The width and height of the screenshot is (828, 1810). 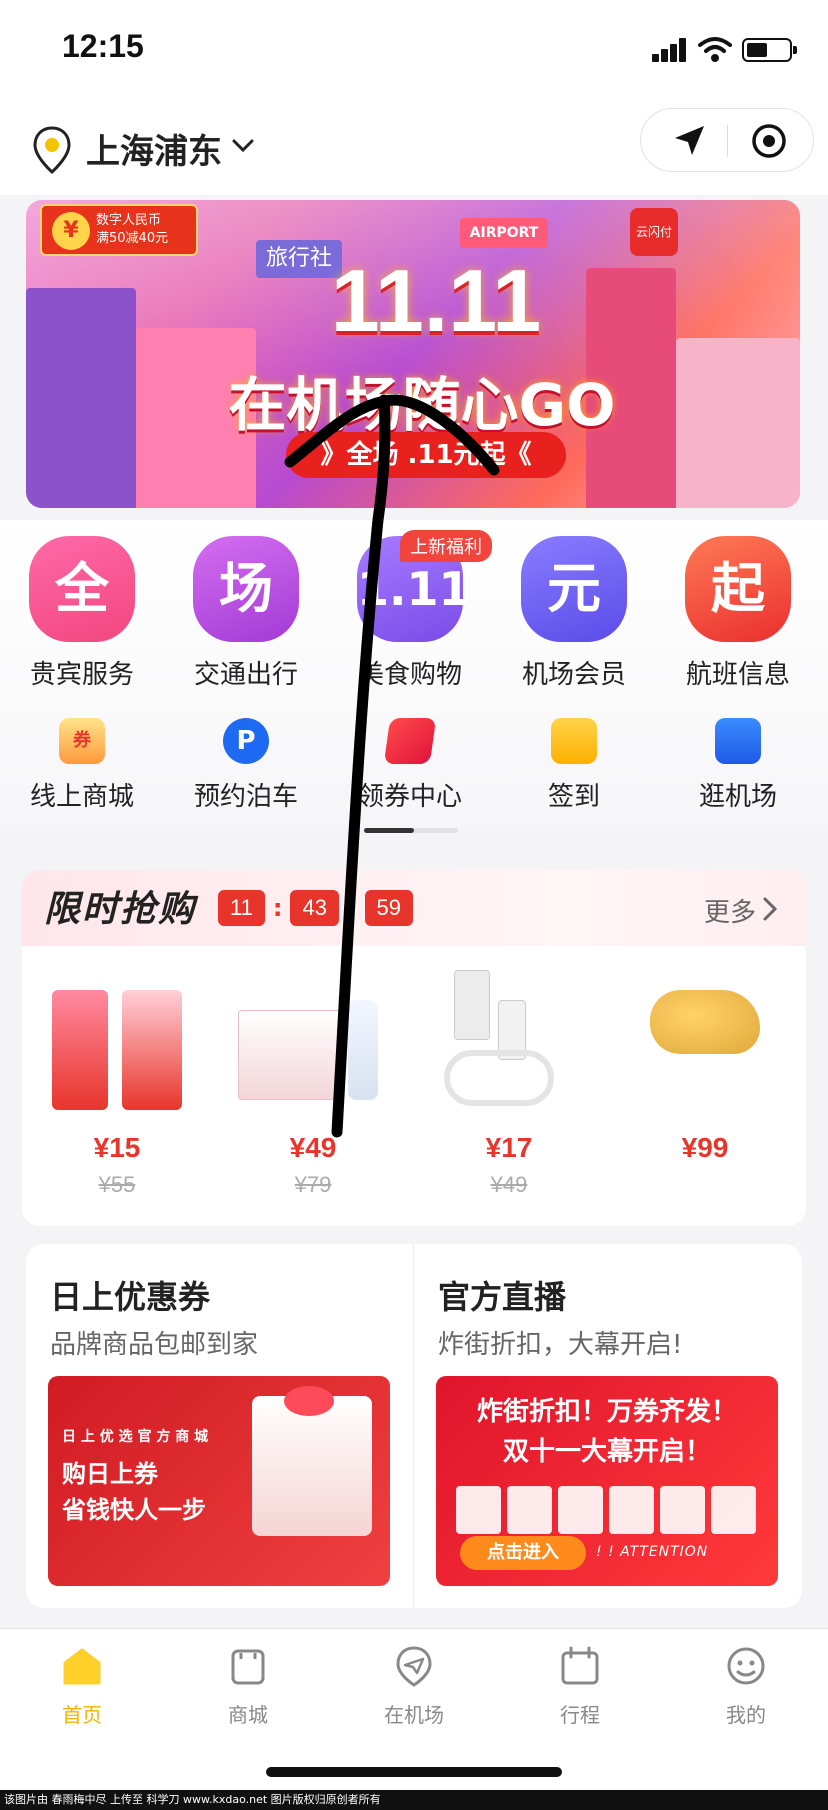 I want to click on timer-seconds: 59, so click(x=389, y=908).